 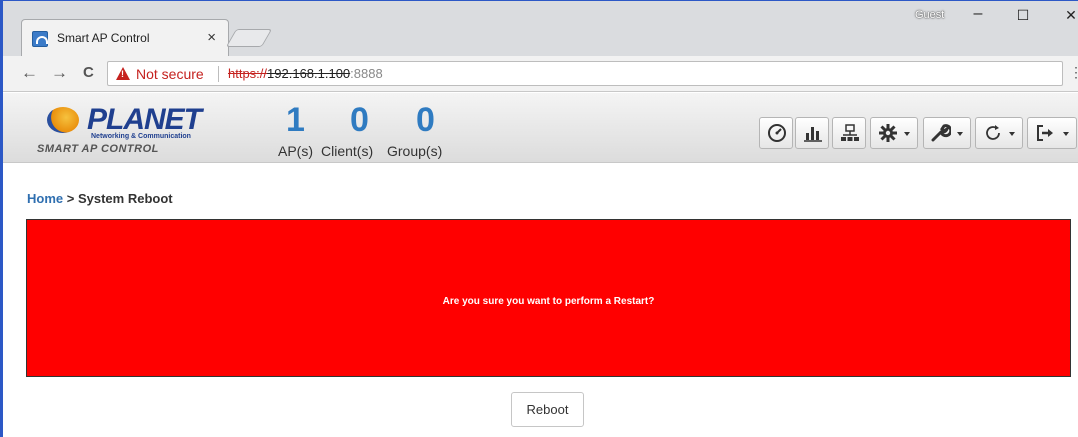 What do you see at coordinates (170, 74) in the screenshot?
I see `security-status: Not secure` at bounding box center [170, 74].